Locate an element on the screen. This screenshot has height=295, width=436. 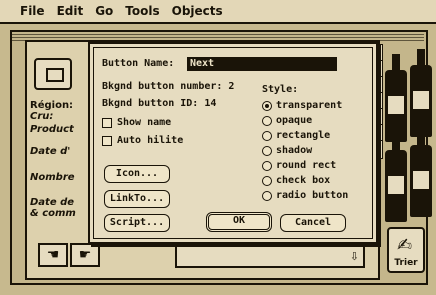
menu-file: File is located at coordinates (32, 11).